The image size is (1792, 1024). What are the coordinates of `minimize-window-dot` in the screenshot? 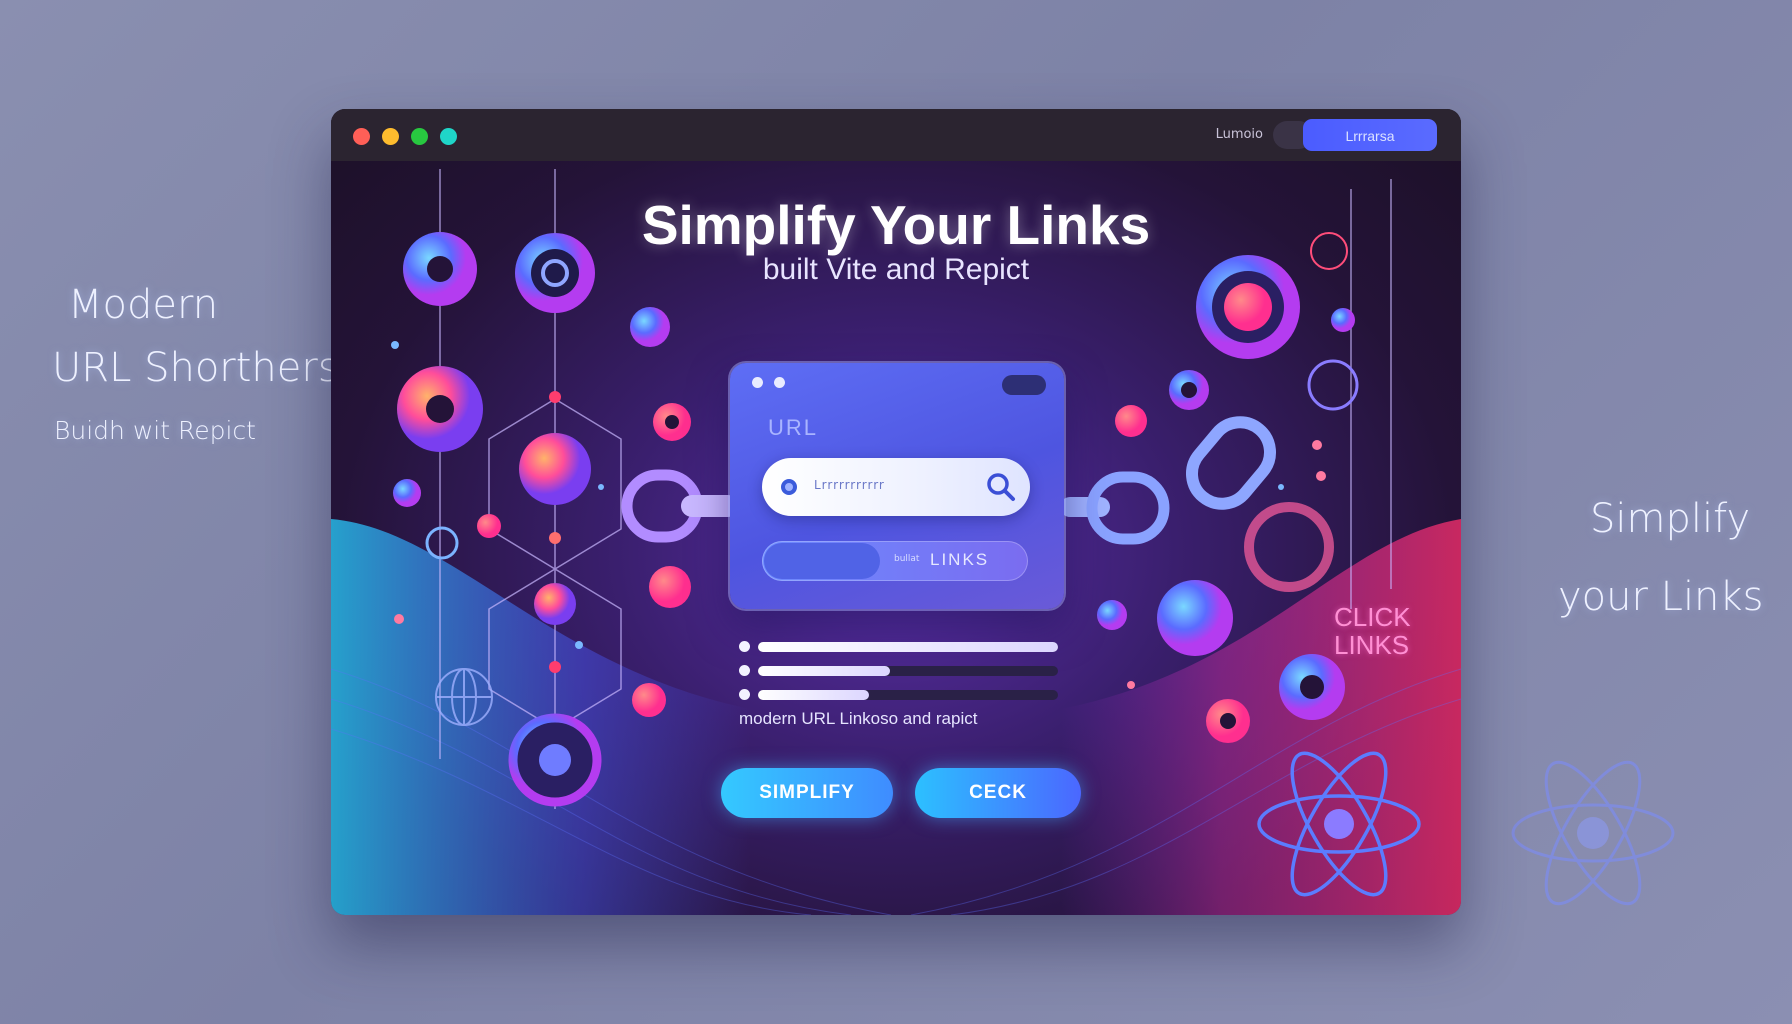 It's located at (390, 136).